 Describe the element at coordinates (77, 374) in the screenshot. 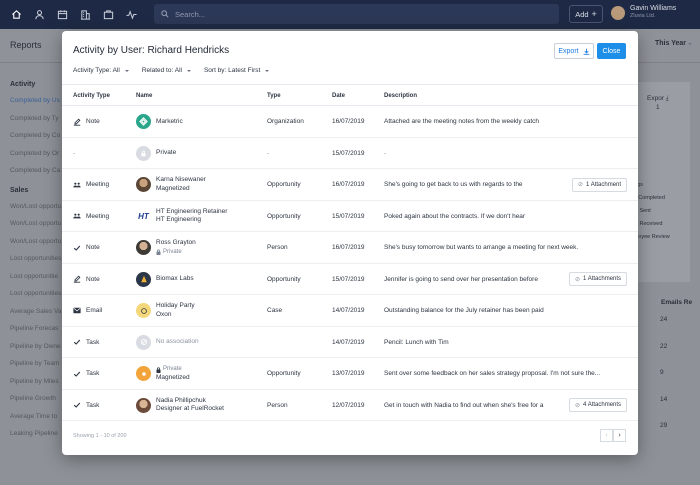

I see `check-icon` at that location.